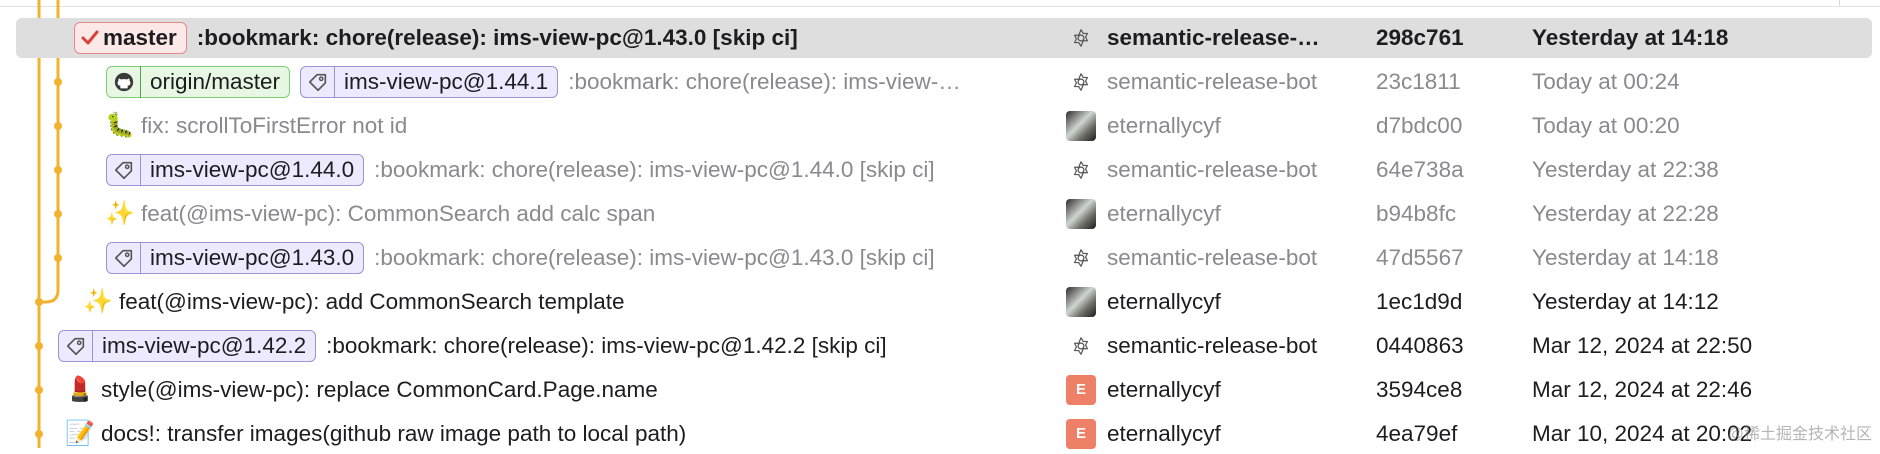 Image resolution: width=1880 pixels, height=454 pixels. Describe the element at coordinates (1418, 81) in the screenshot. I see `commit-hash: 23c1811` at that location.